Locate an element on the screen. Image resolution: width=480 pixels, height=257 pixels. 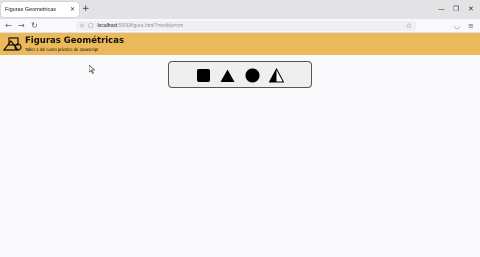
isosceles-triangle-icon is located at coordinates (276, 75).